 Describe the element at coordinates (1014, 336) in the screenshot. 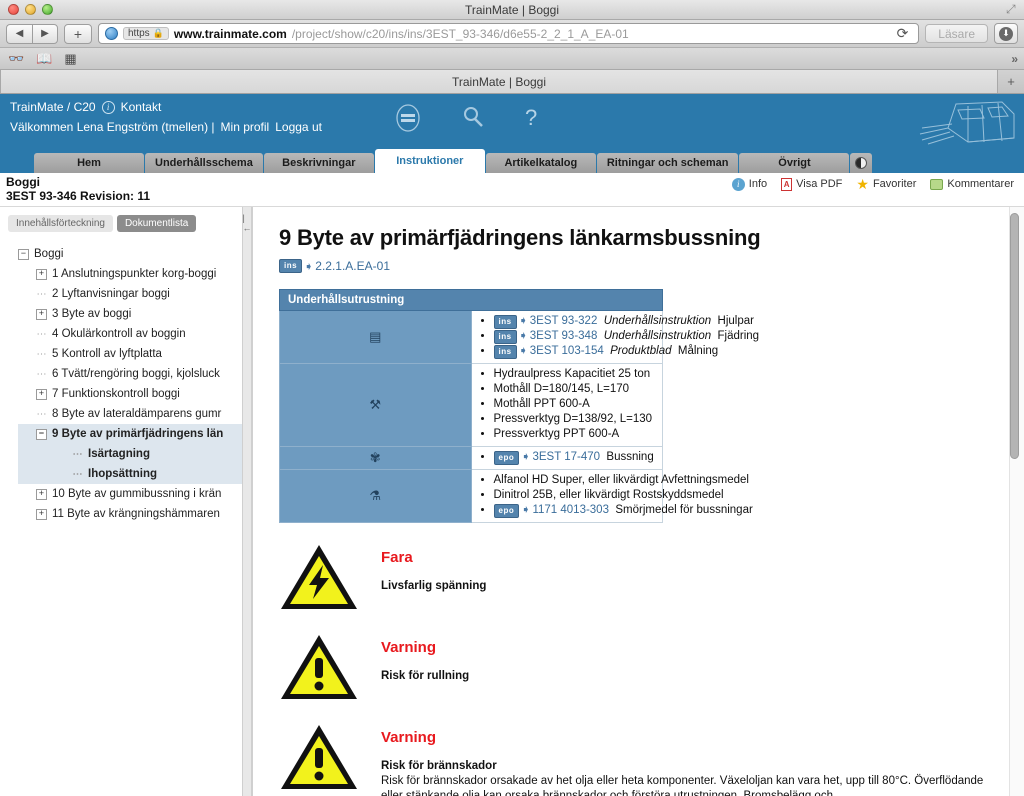

I see `content-scrollbar-thumb` at that location.